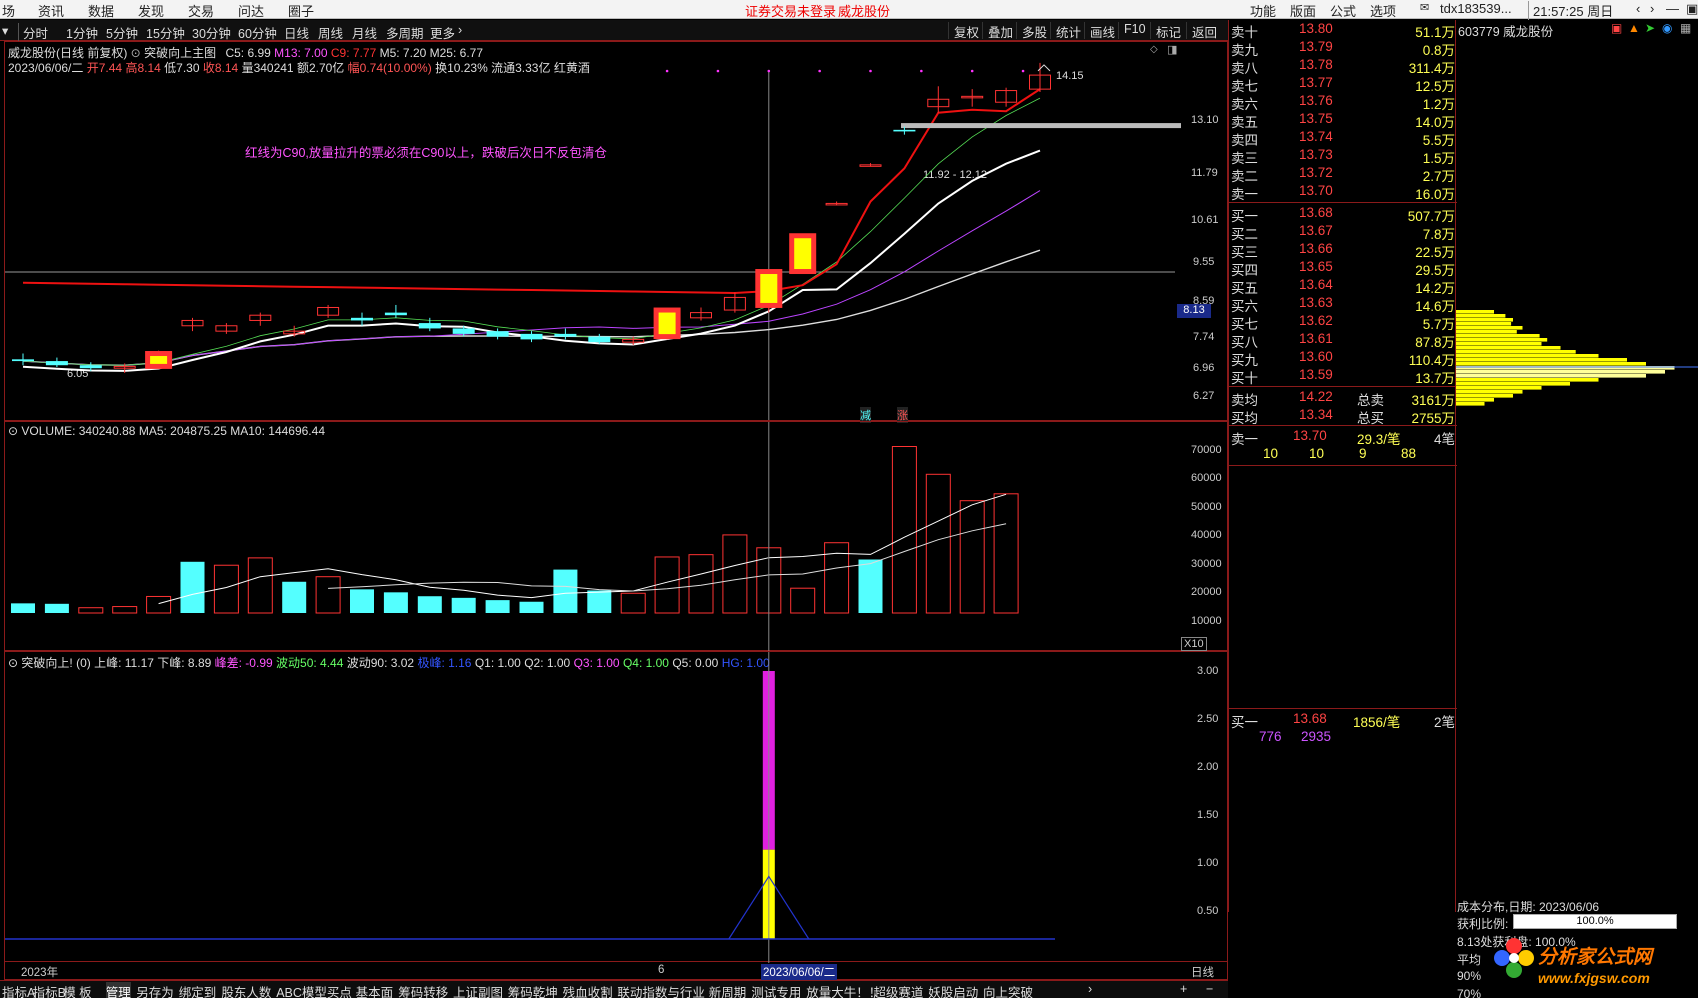 This screenshot has width=1698, height=998. Describe the element at coordinates (1343, 455) in the screenshot. I see `sell1-queue-row: 10 10 9 88` at that location.